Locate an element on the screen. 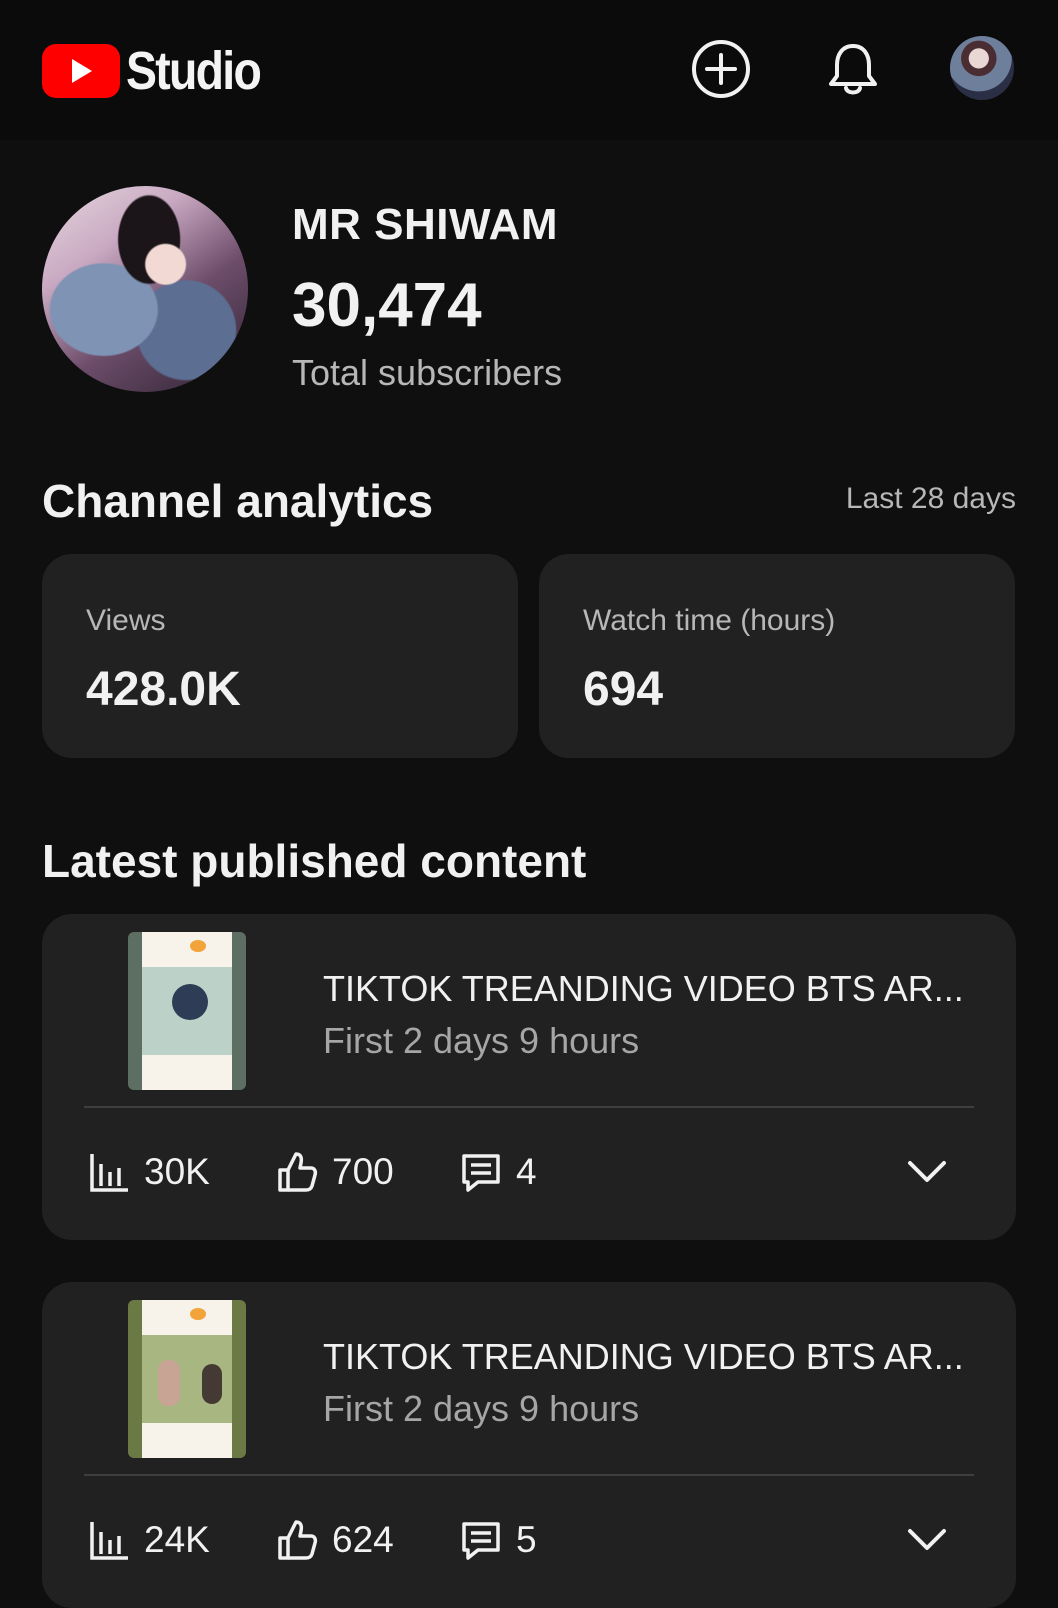 The height and width of the screenshot is (1608, 1058). video-metrics: 30K 700 4 is located at coordinates (528, 1172).